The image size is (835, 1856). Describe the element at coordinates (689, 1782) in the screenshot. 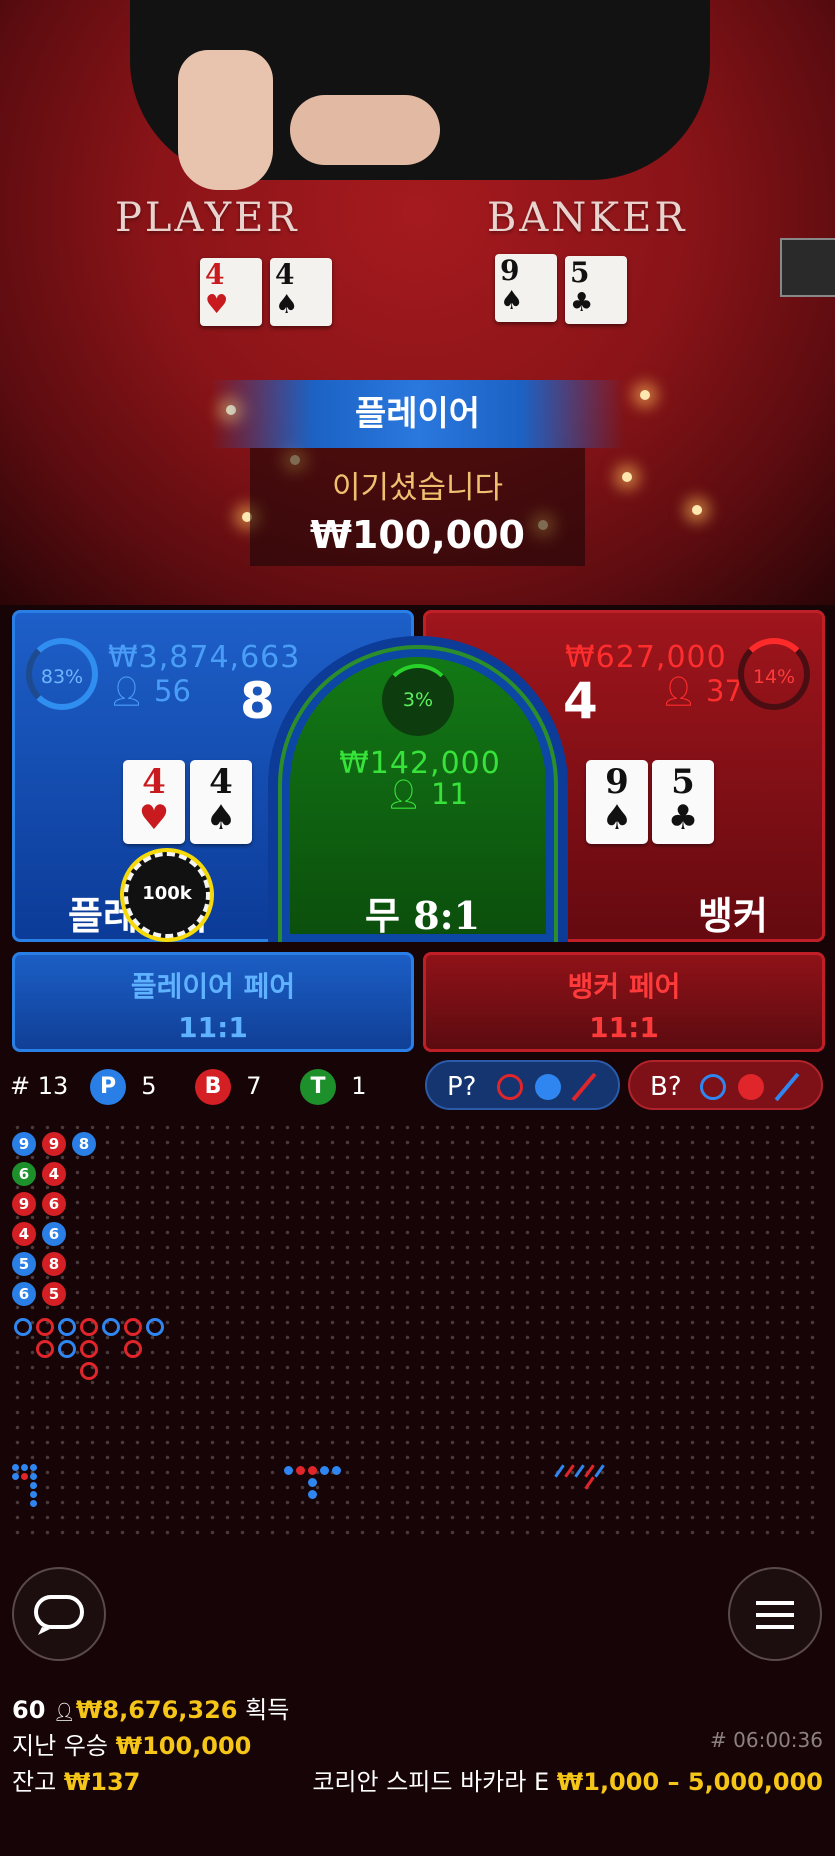

I see `bet-limits: ₩1,000 – 5,000,000` at that location.